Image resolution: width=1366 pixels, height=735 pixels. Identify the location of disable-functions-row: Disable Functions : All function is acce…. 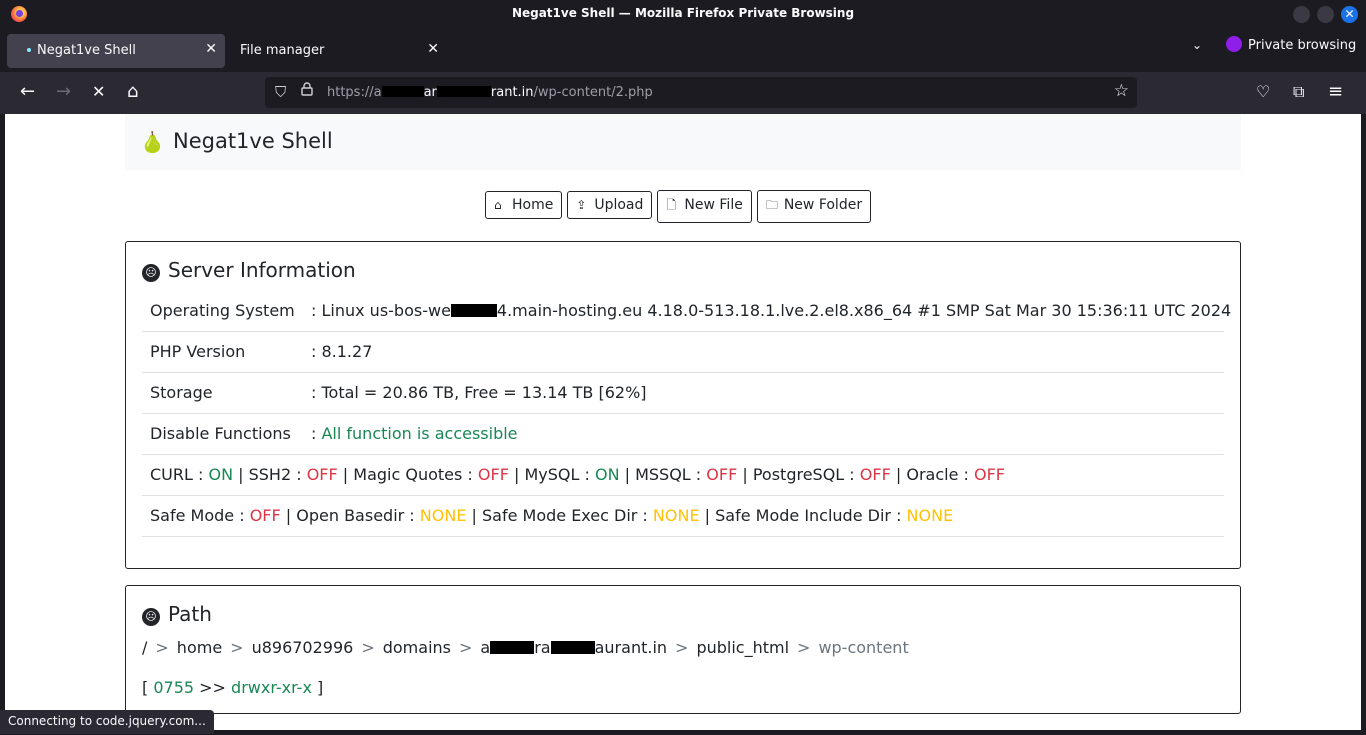
(683, 434).